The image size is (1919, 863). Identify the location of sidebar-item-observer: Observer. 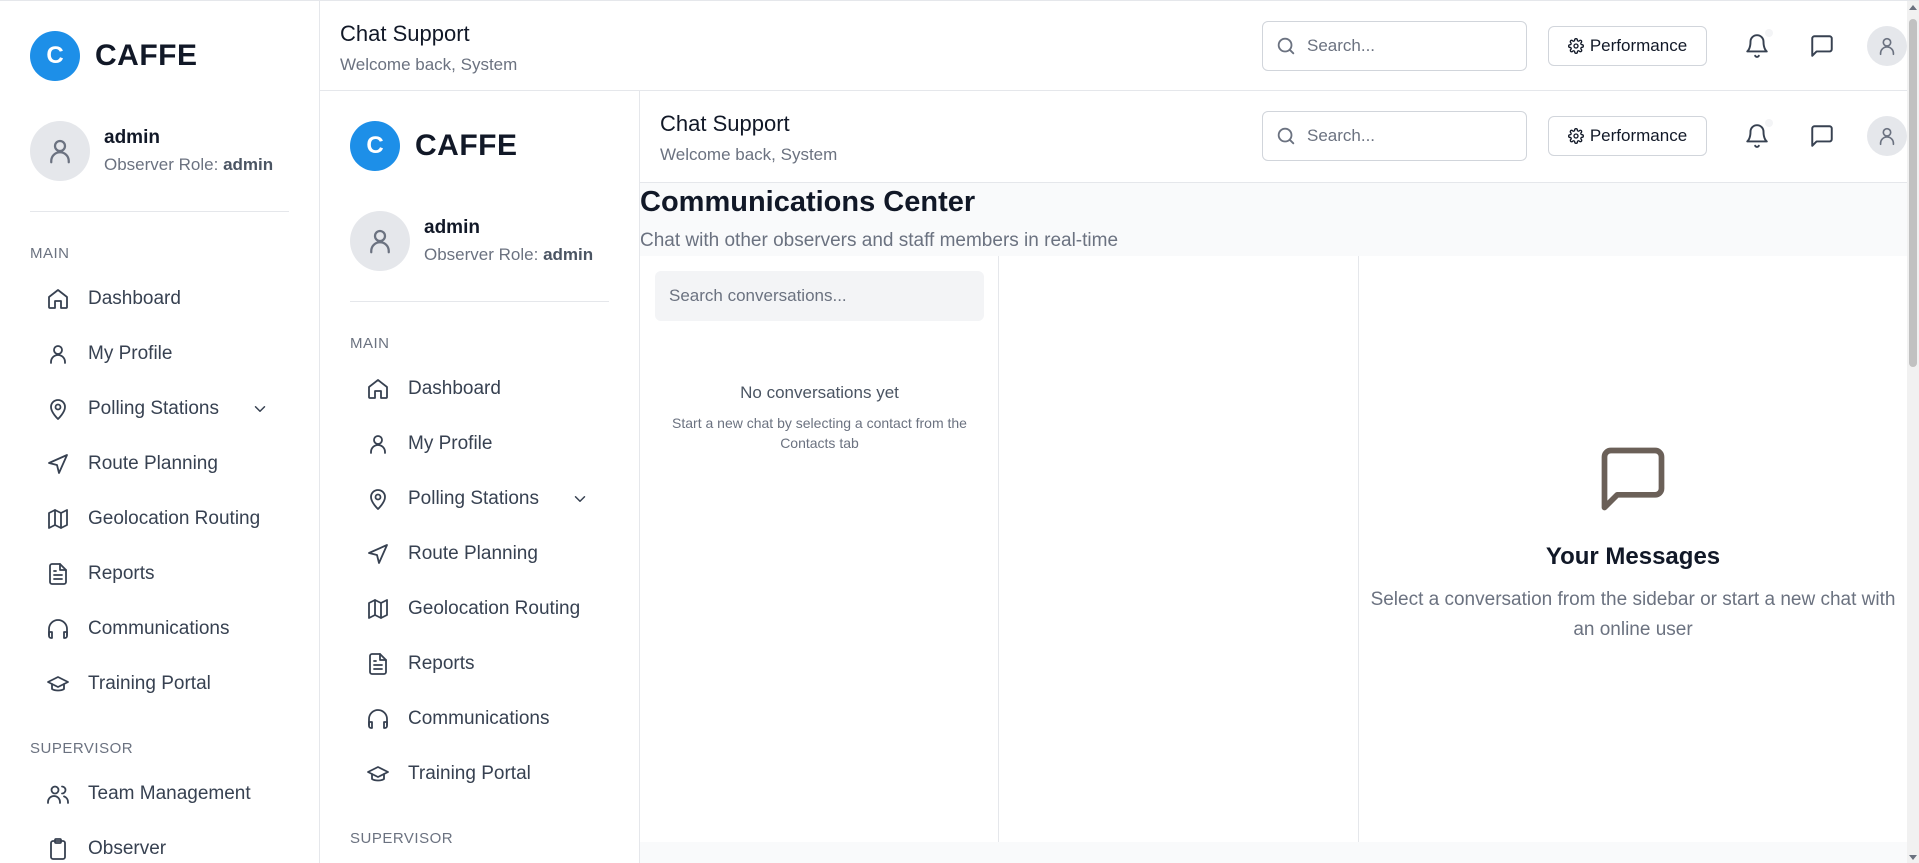
(159, 842).